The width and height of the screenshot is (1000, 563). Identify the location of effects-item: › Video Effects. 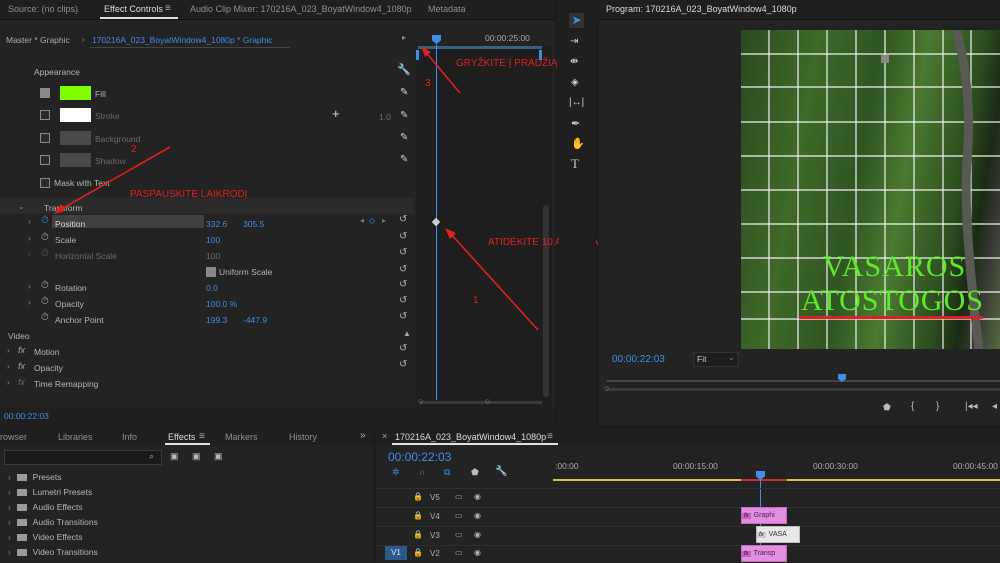
(45, 537).